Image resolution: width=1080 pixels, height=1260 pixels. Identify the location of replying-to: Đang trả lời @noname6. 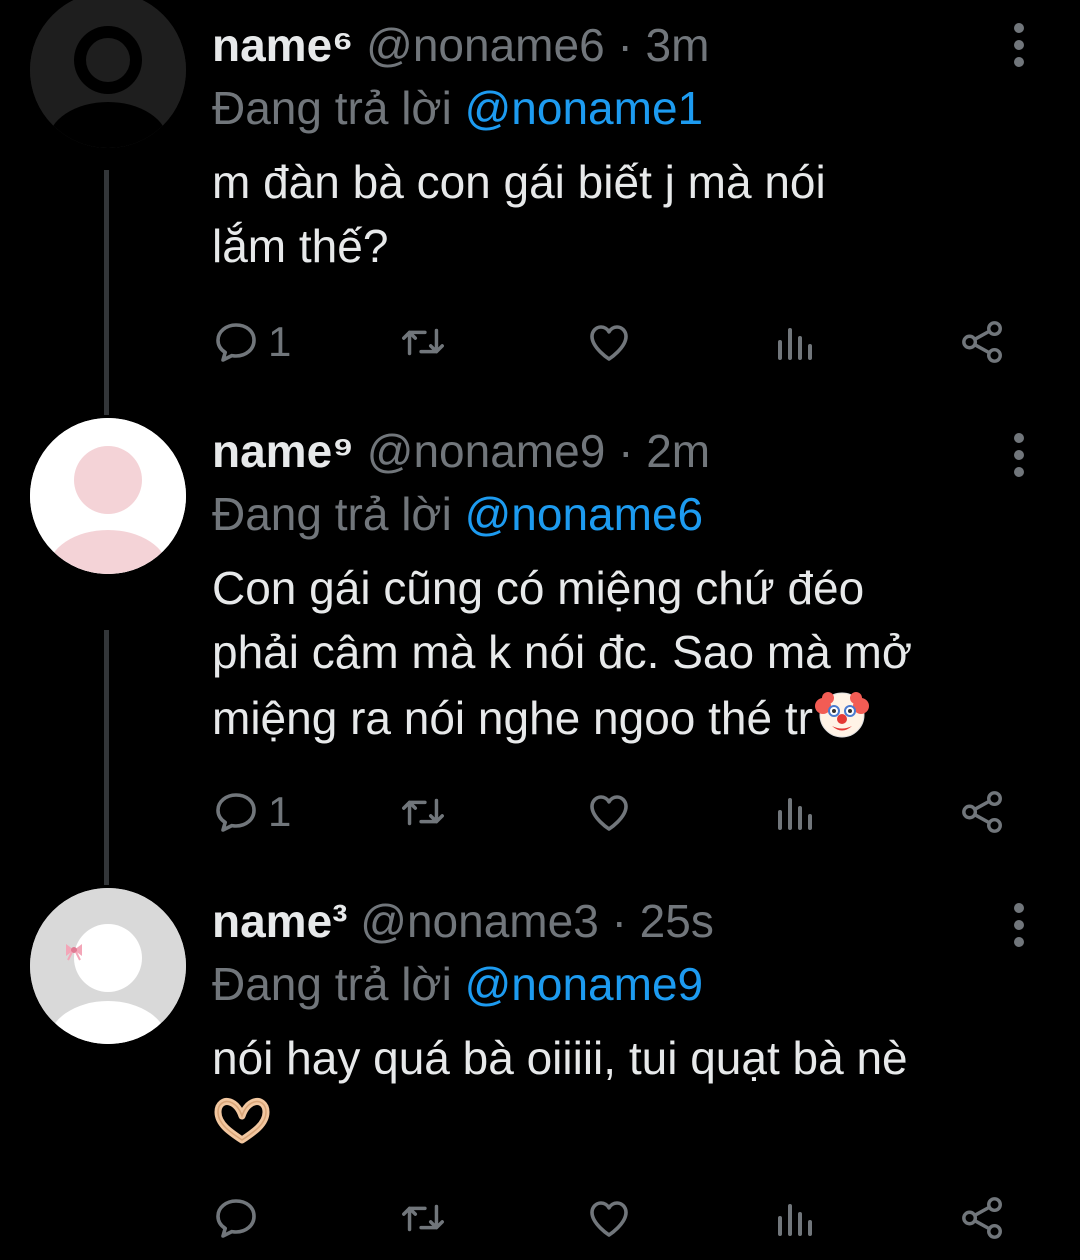
(616, 514).